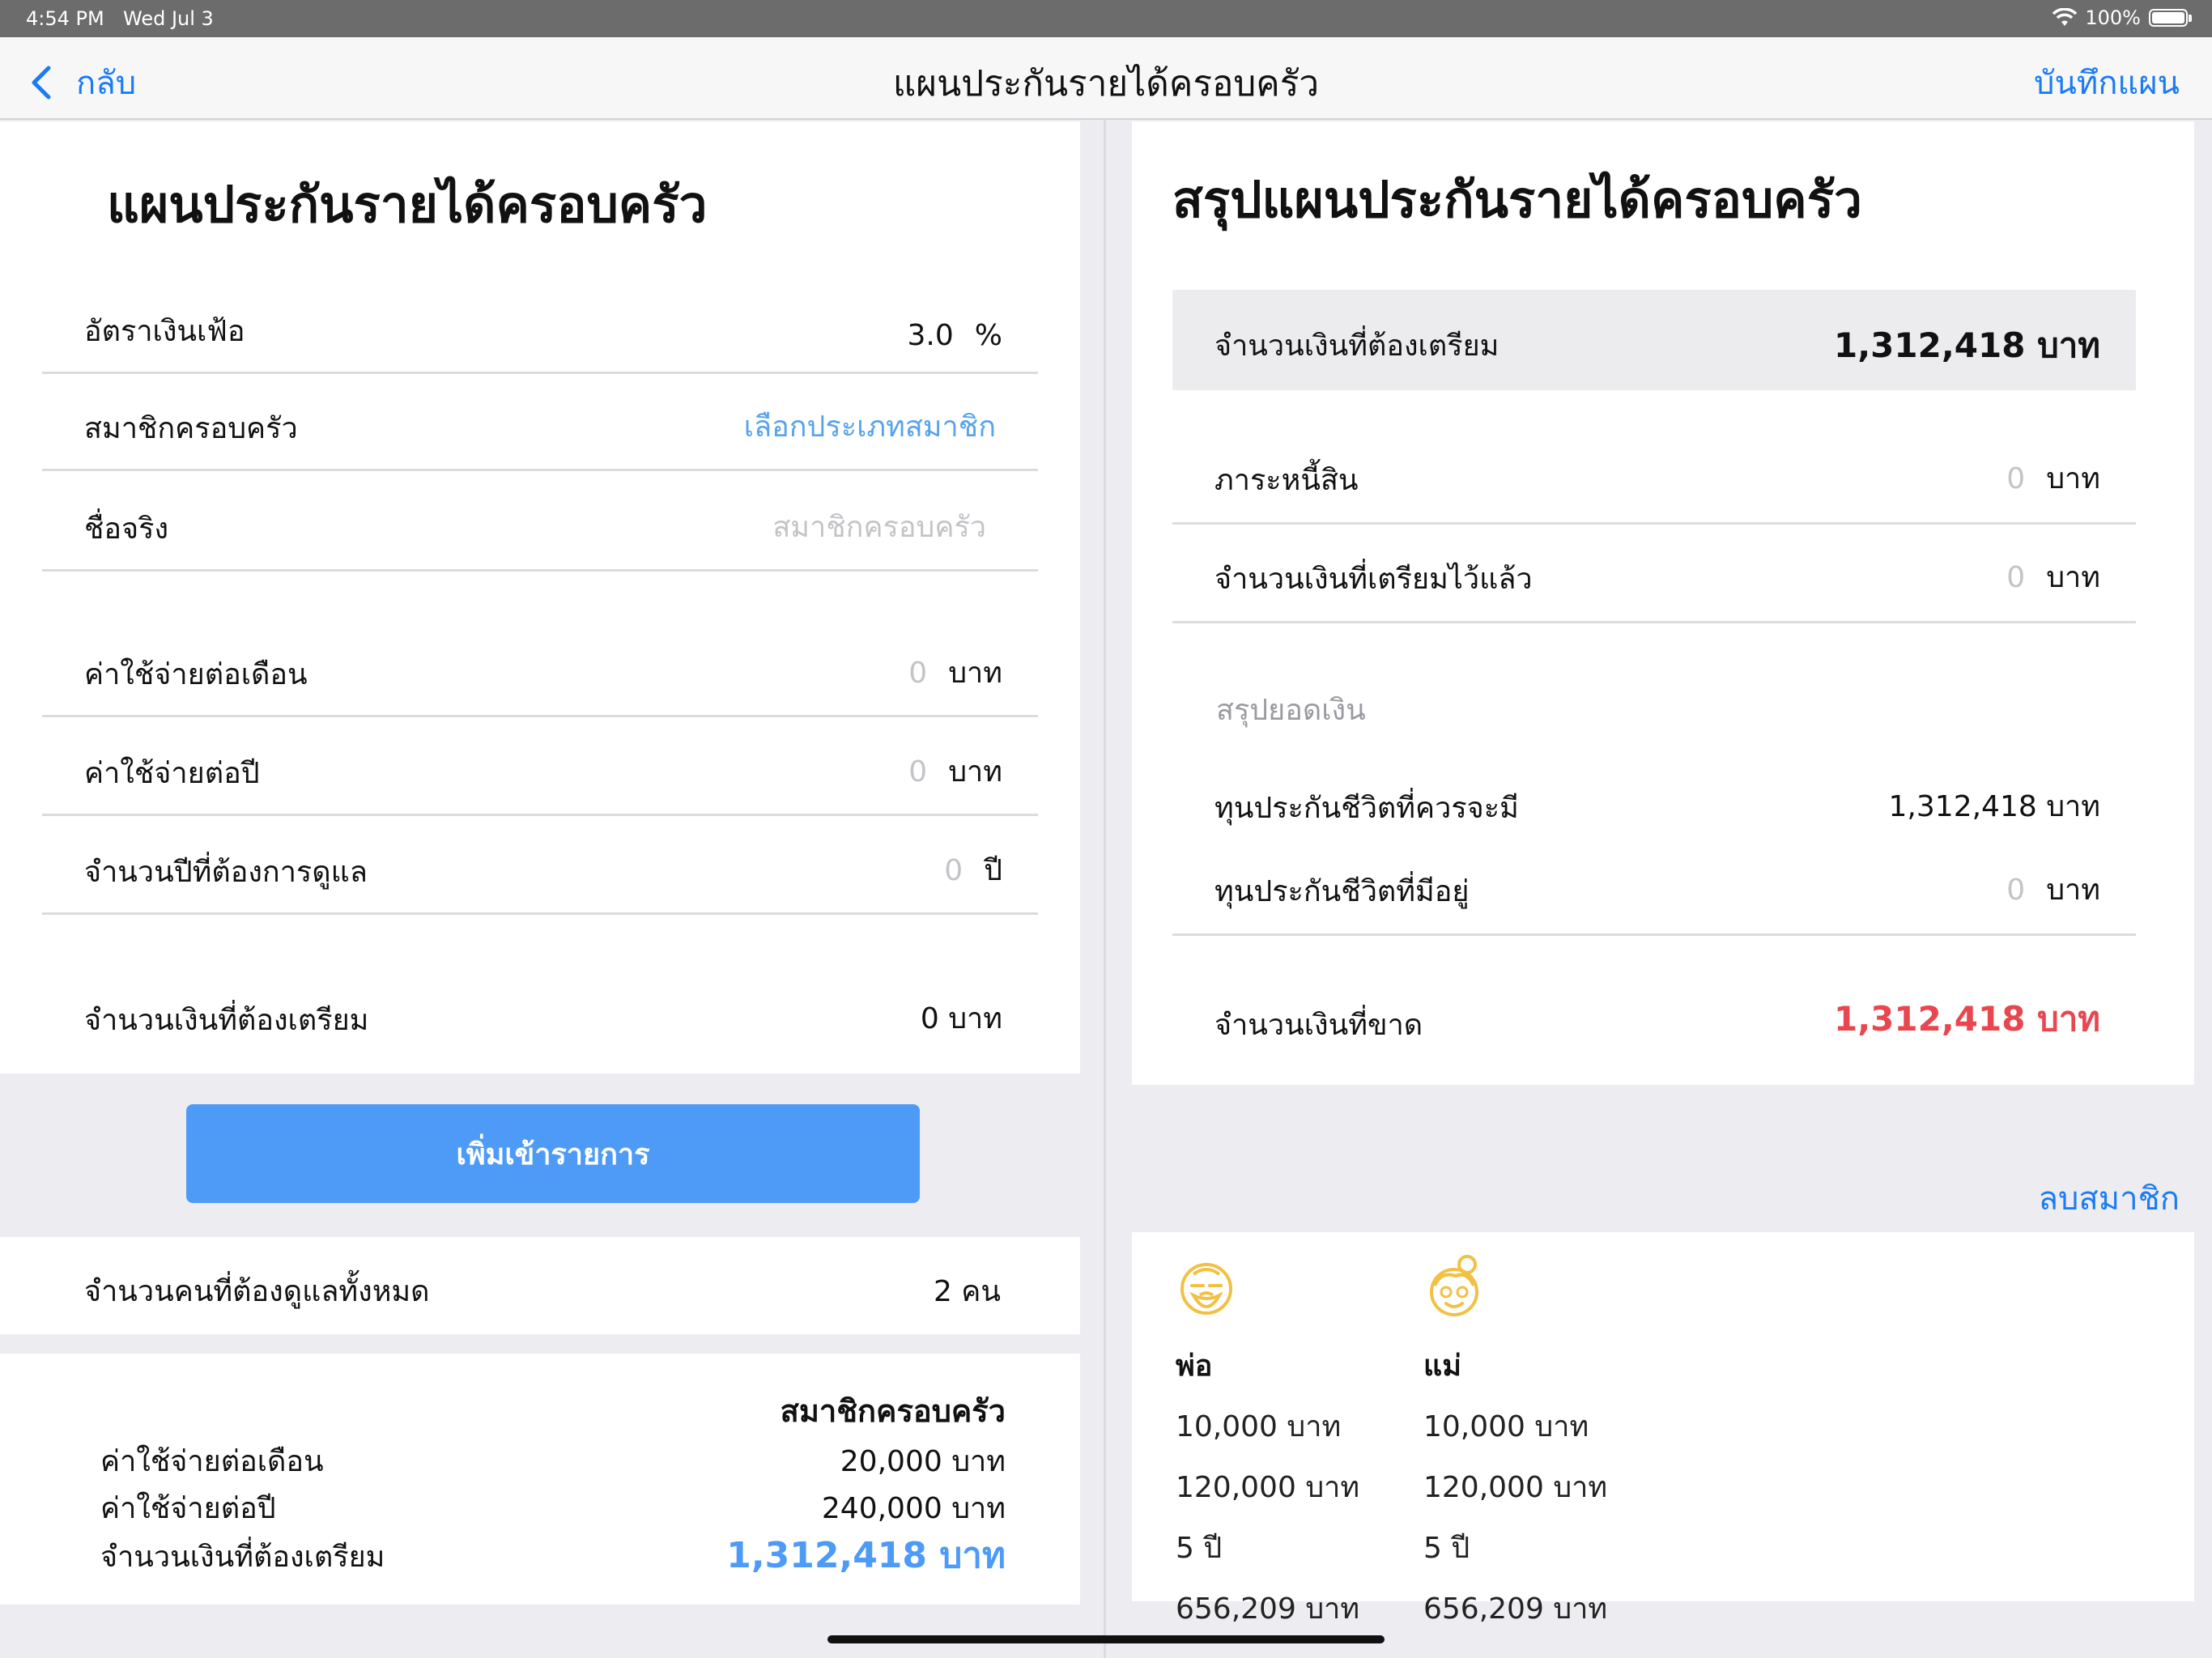  What do you see at coordinates (870, 426) in the screenshot?
I see `member-type-select: เลือกประเภทสมาชิก` at bounding box center [870, 426].